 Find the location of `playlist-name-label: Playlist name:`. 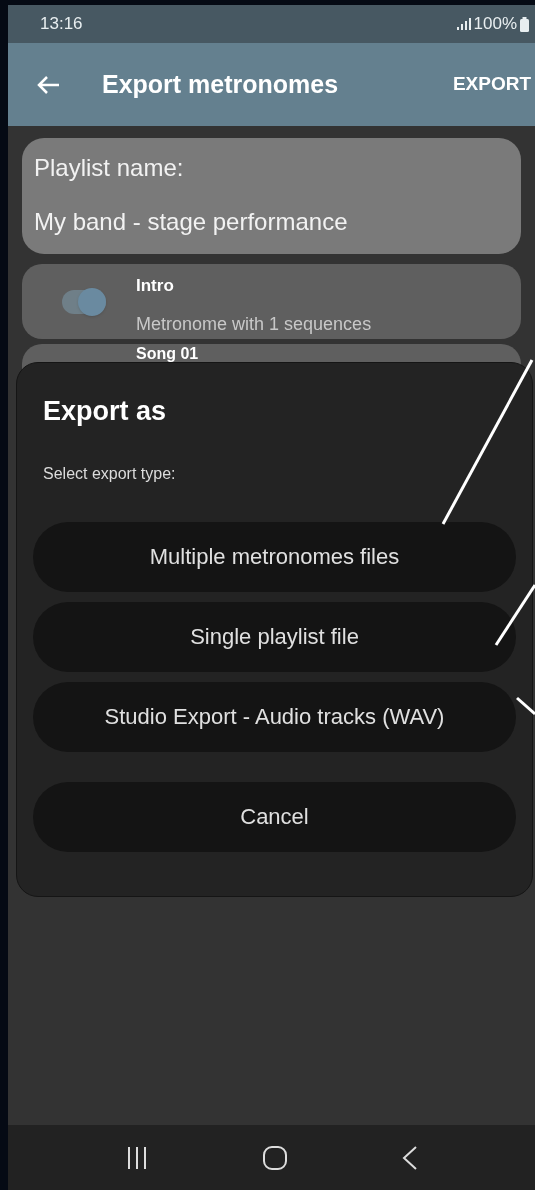

playlist-name-label: Playlist name: is located at coordinates (109, 168).